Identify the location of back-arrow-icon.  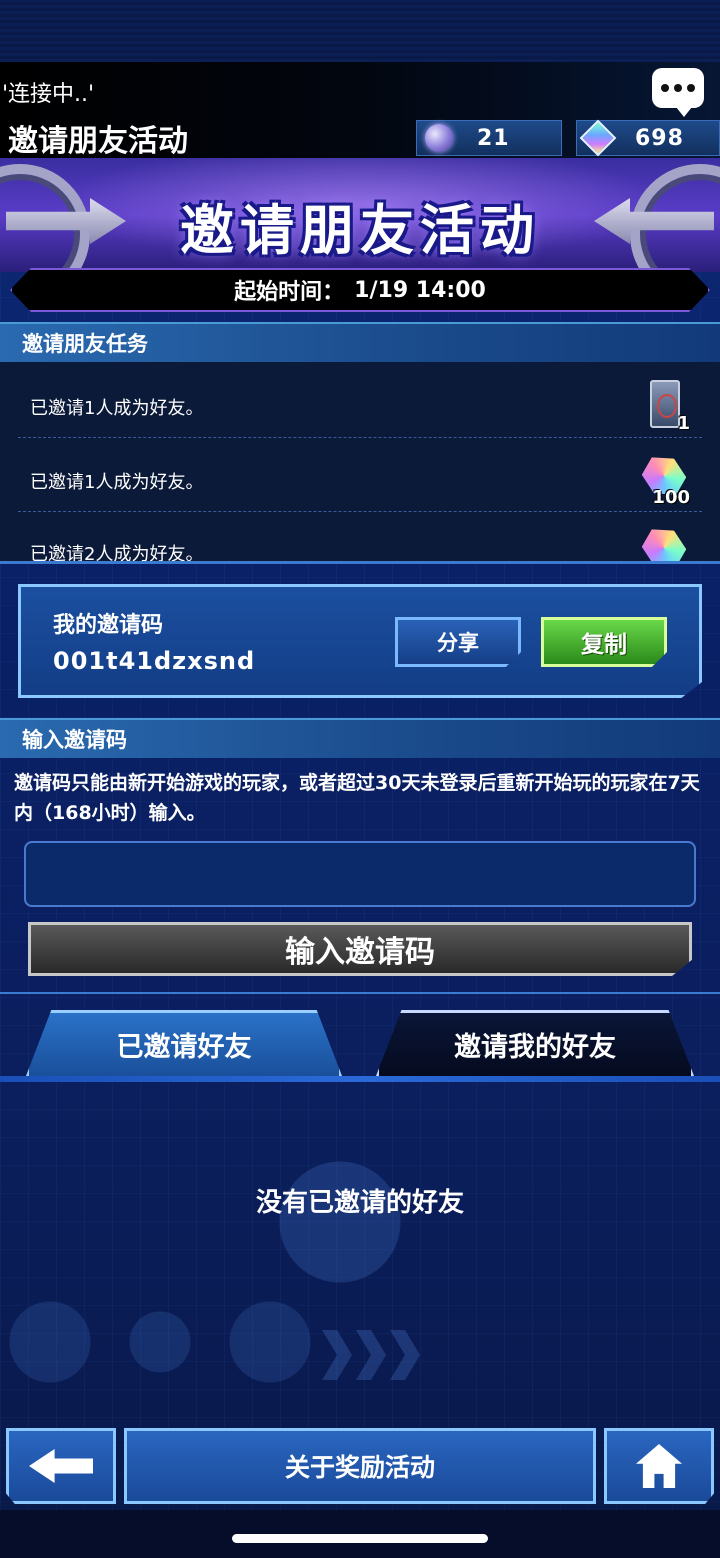
(61, 1466).